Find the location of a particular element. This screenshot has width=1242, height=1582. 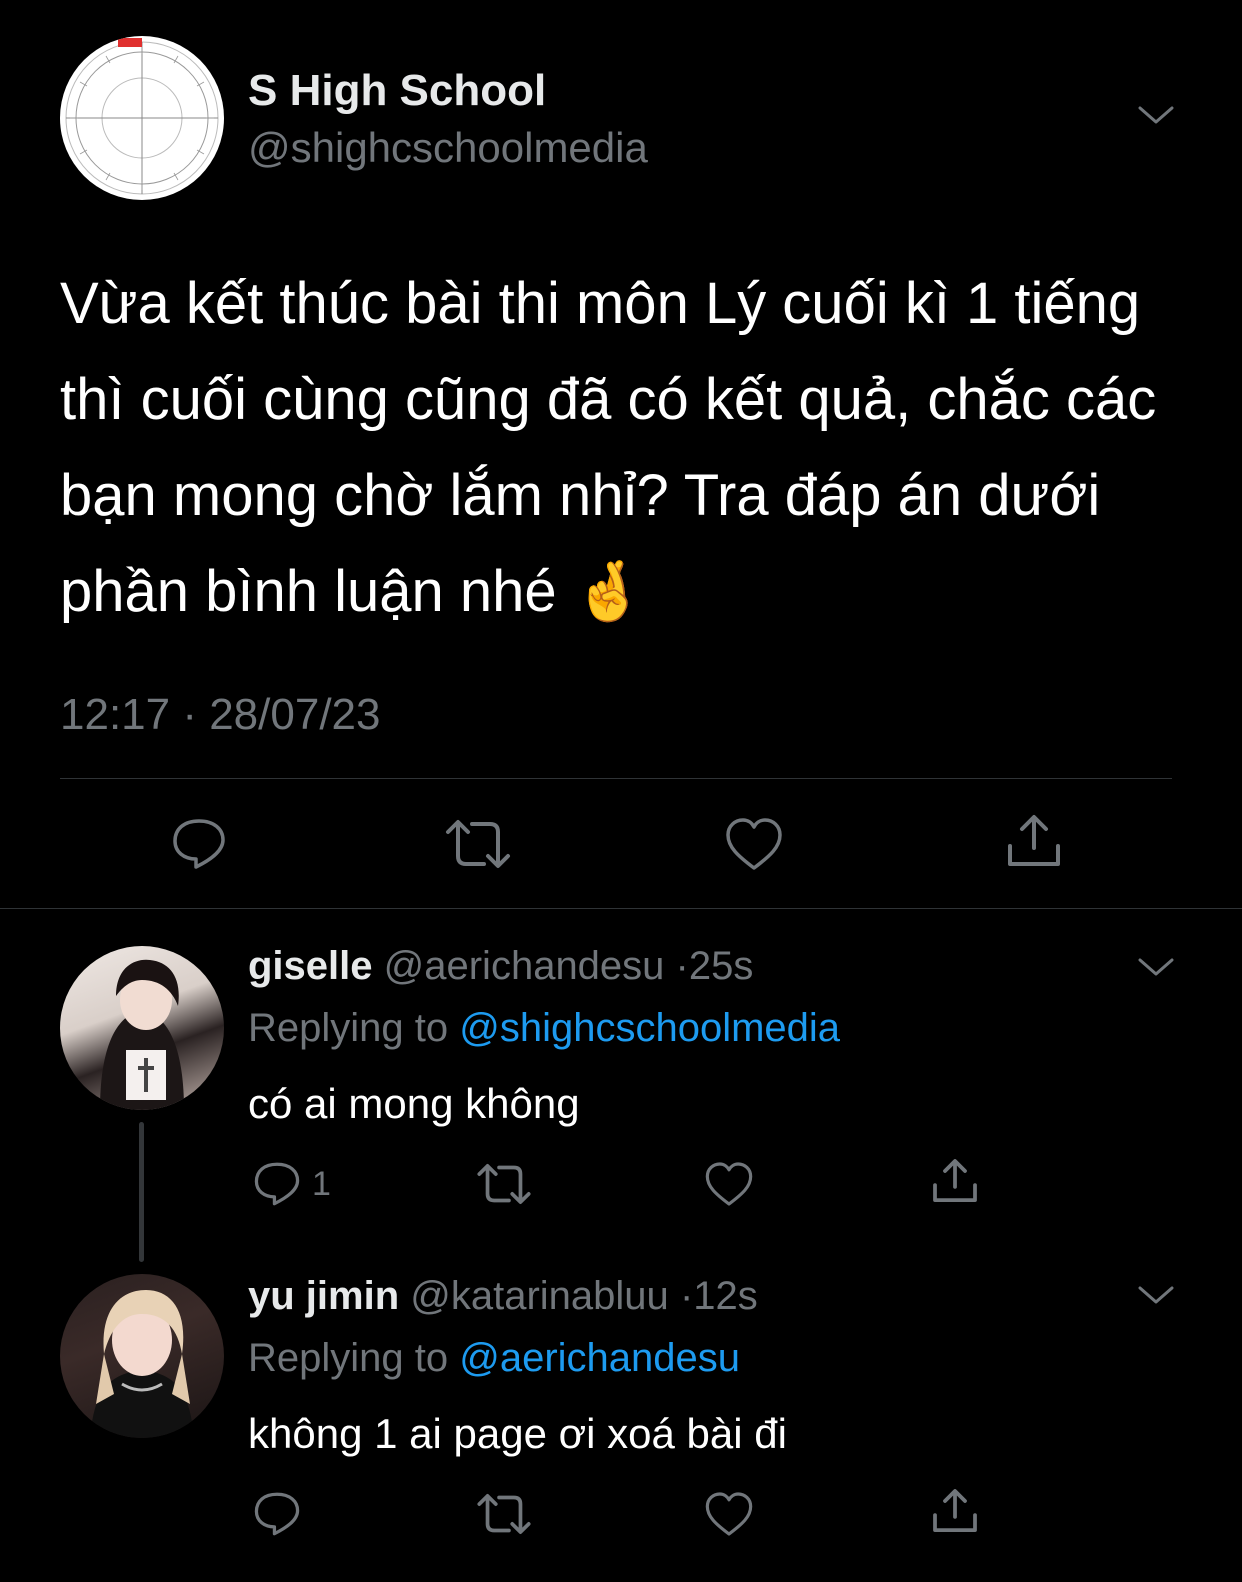

replying-to-link: @aerichandesu is located at coordinates (599, 1358).